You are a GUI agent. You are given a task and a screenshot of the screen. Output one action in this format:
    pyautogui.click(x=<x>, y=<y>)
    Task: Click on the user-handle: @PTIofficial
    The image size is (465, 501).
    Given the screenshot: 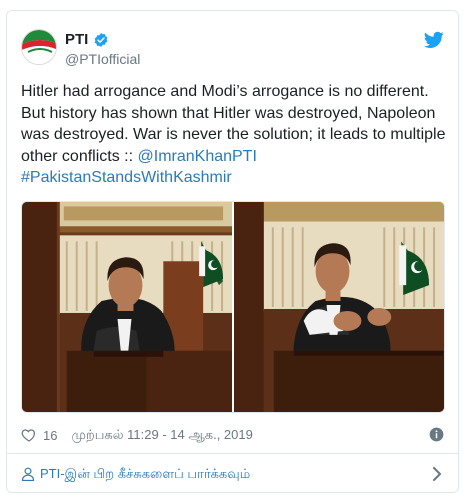 What is the action you would take?
    pyautogui.click(x=102, y=59)
    